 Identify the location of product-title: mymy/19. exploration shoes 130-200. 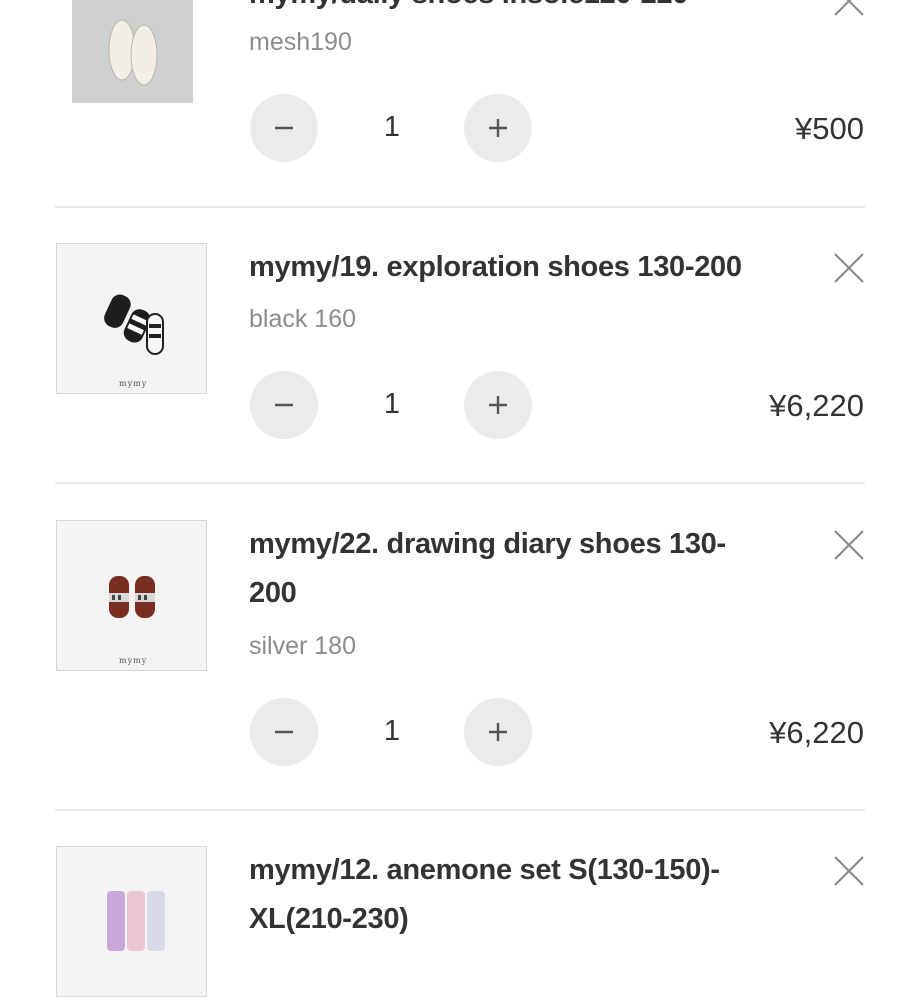
(519, 267).